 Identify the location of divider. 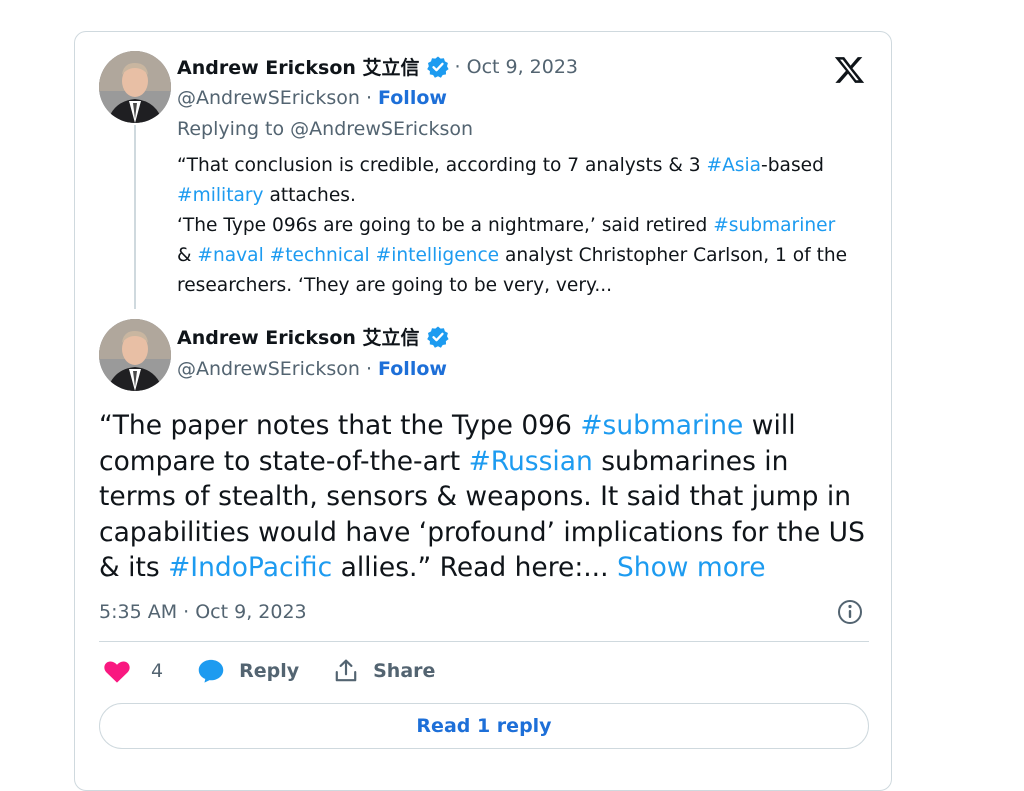
(484, 641).